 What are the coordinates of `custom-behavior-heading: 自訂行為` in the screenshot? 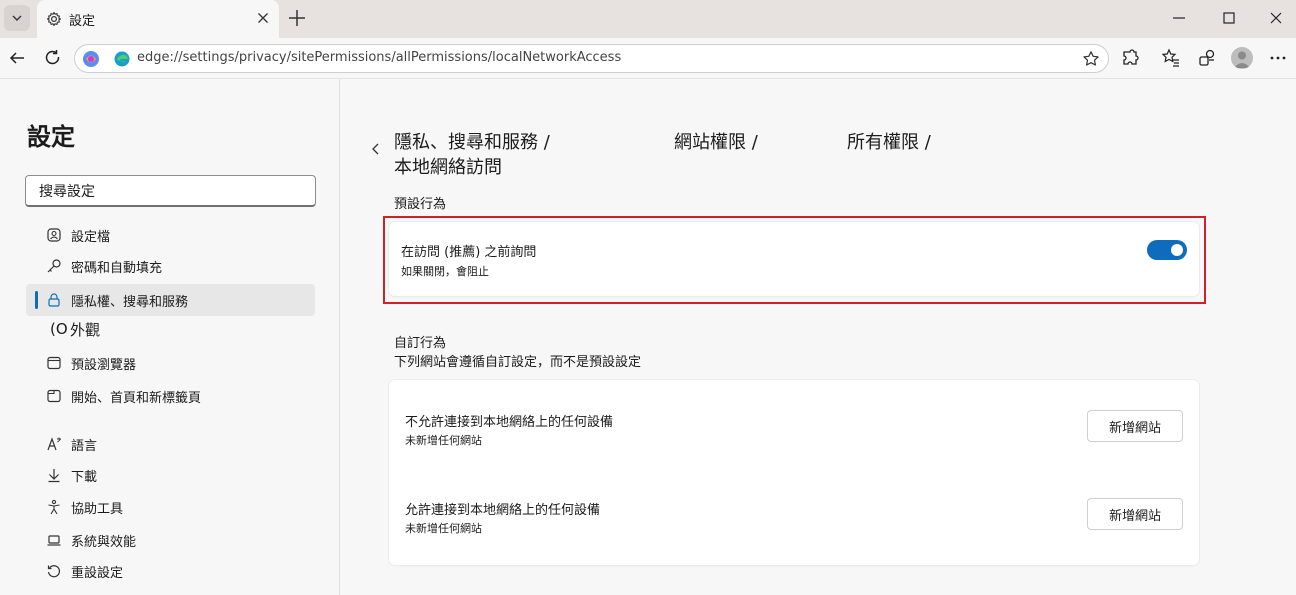 It's located at (420, 343).